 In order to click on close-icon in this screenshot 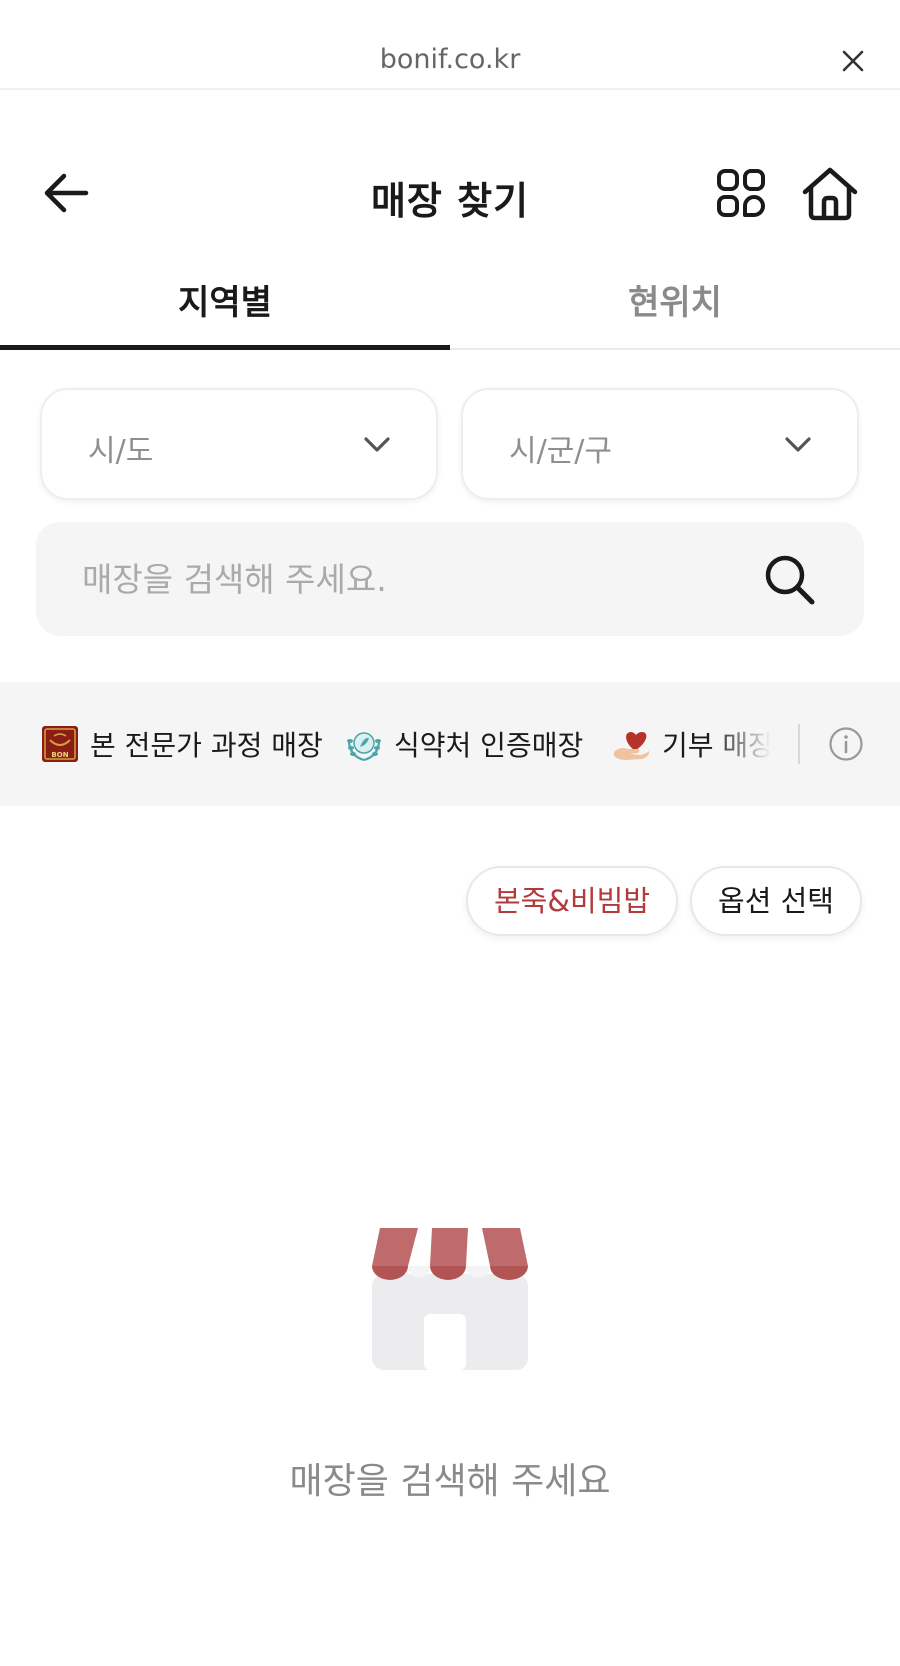, I will do `click(853, 61)`.